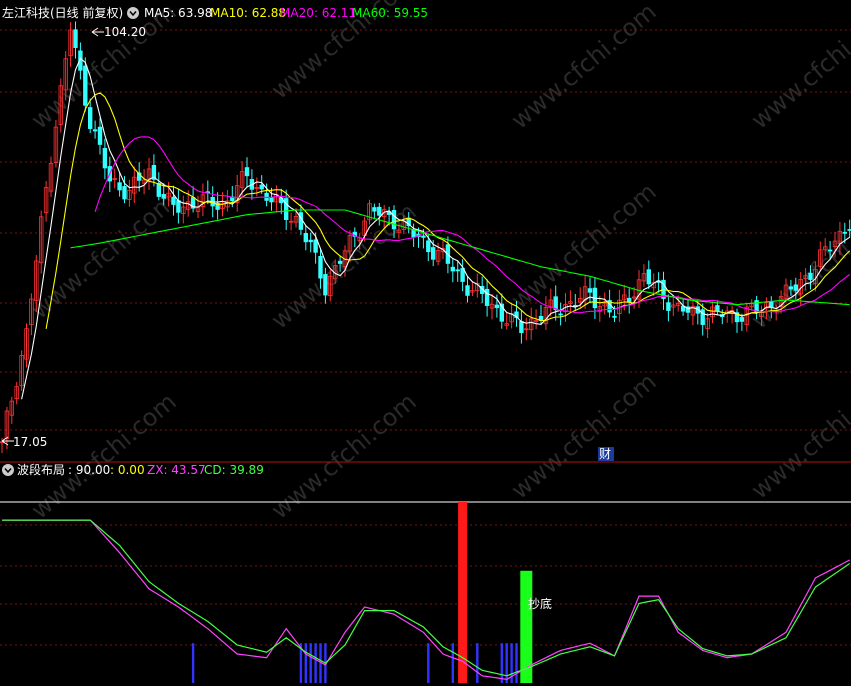 The image size is (851, 686). I want to click on ma20-label: MA20: 62.11, so click(318, 13).